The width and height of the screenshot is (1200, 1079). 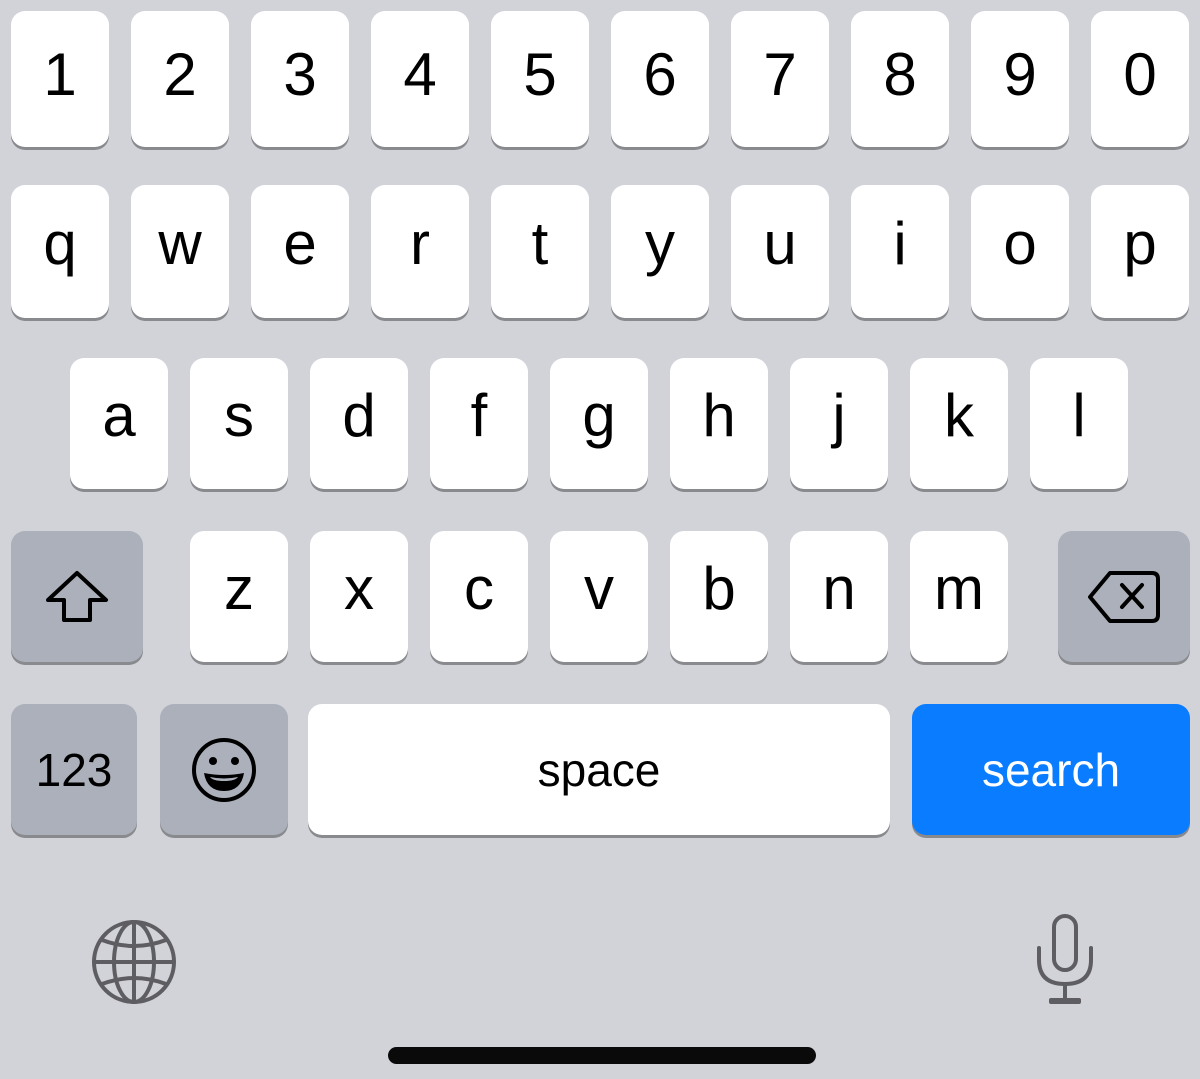 I want to click on key-label: i, so click(x=900, y=243).